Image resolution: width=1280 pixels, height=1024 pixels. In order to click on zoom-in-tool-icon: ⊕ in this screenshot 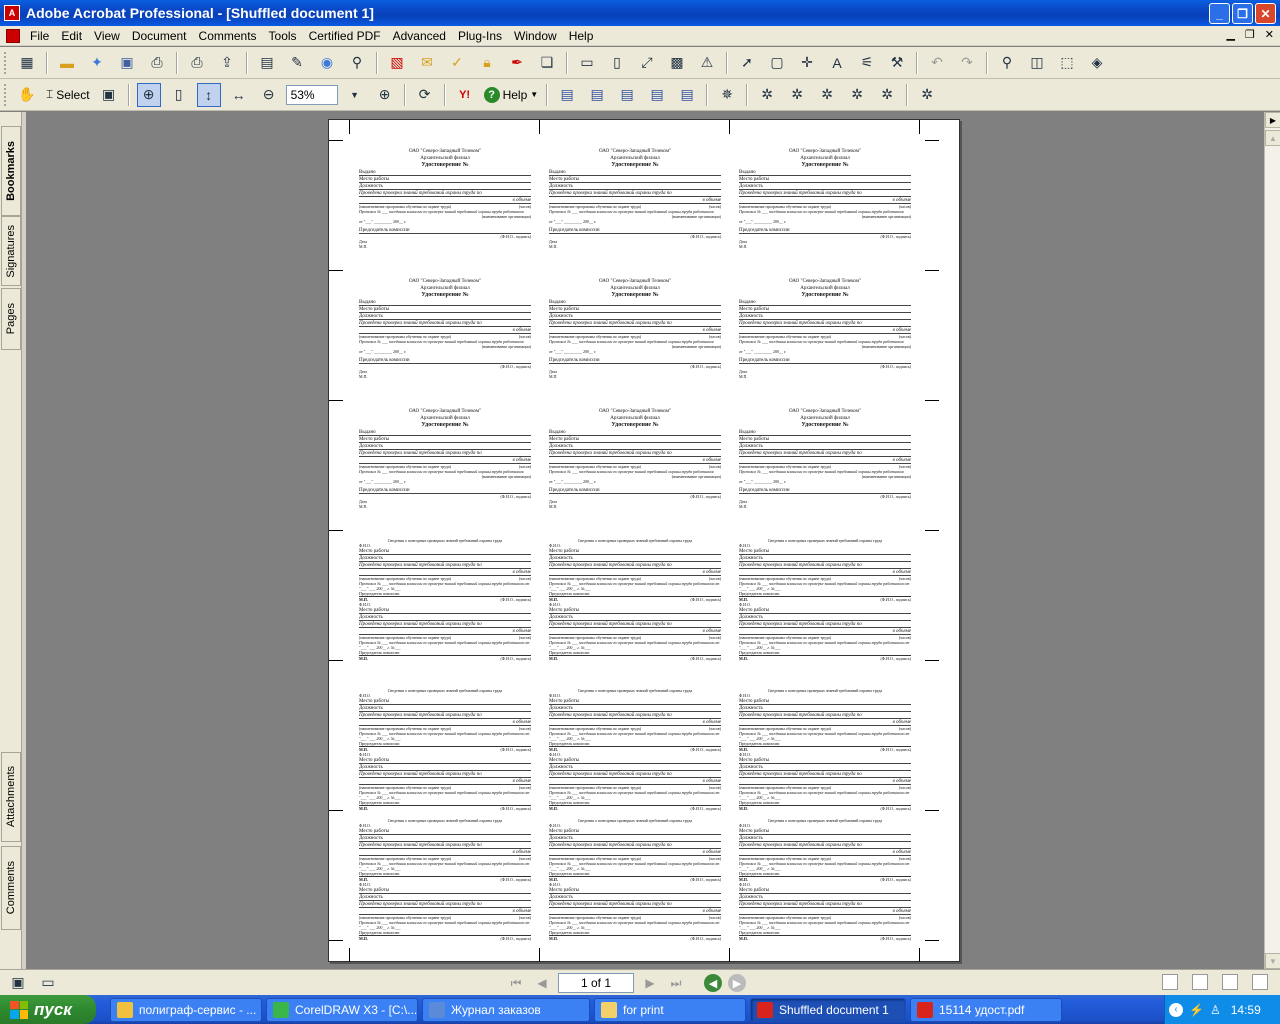, I will do `click(148, 94)`.